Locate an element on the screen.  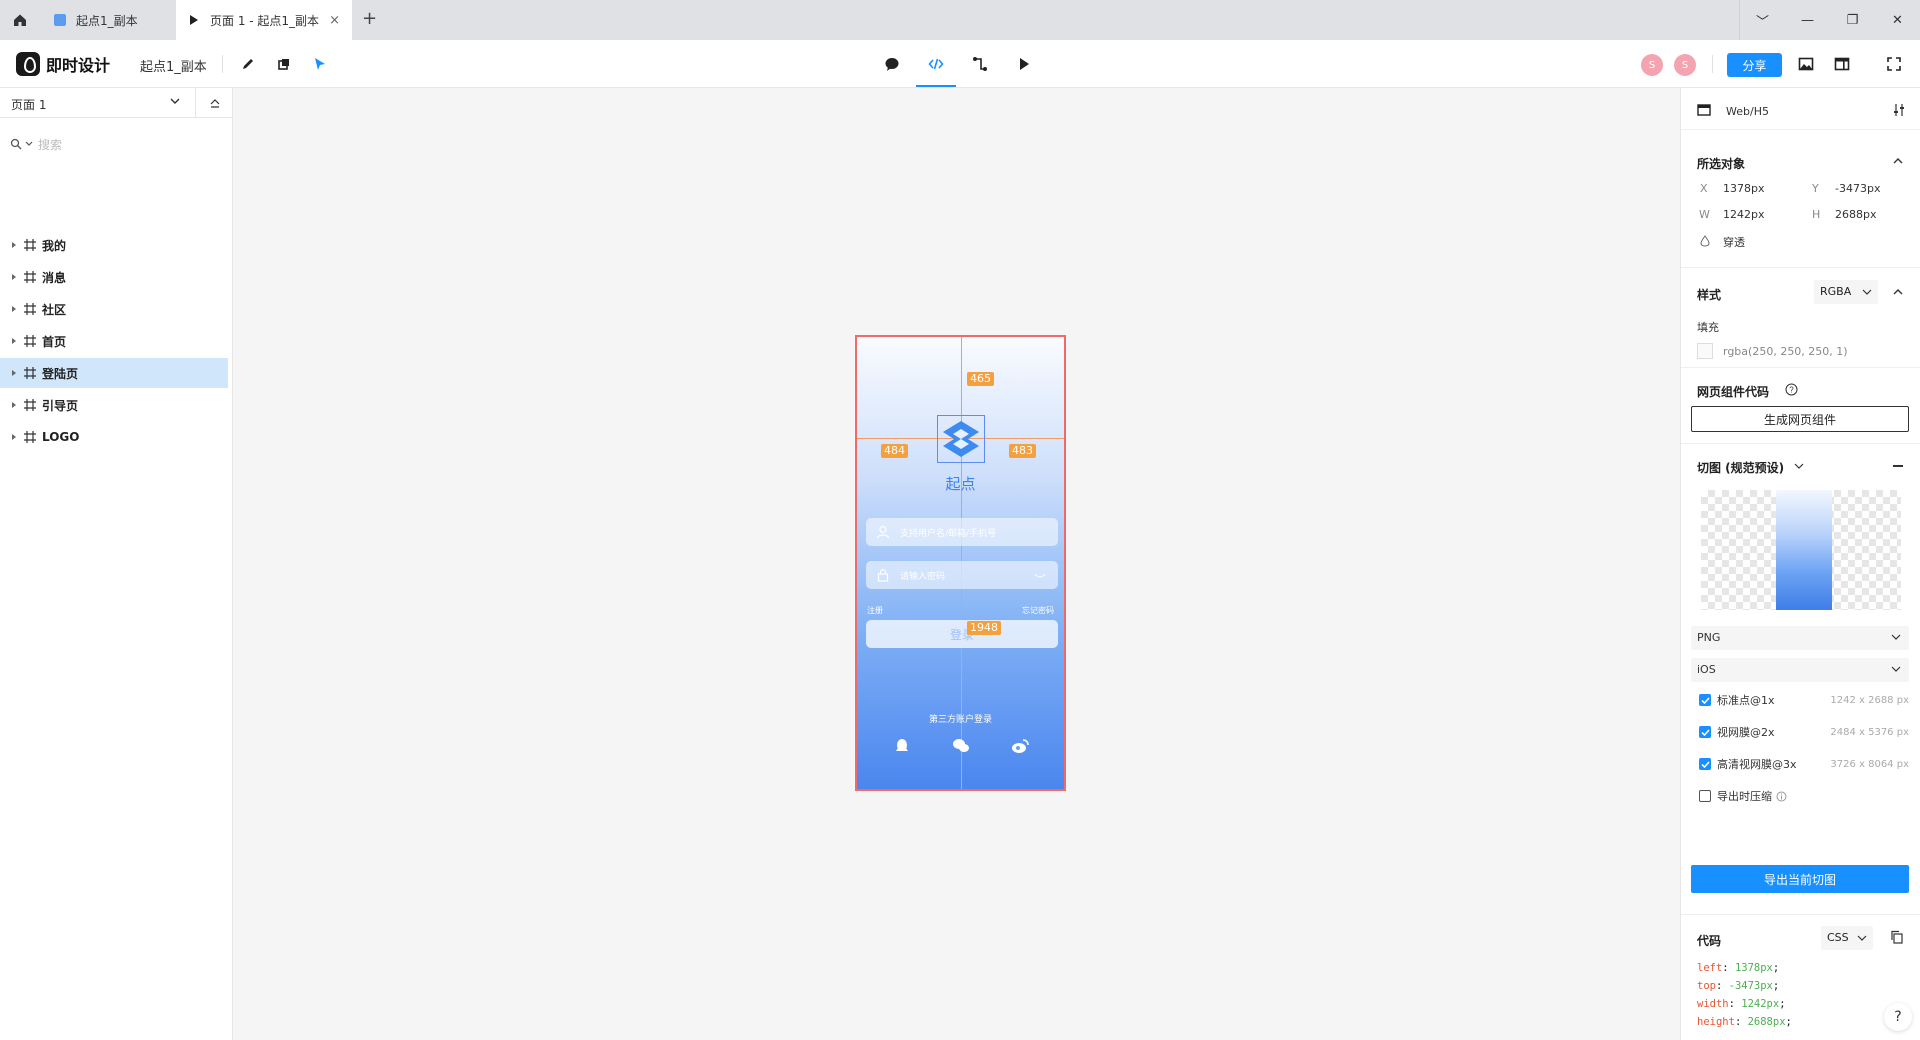
pen-tool-button is located at coordinates (248, 64).